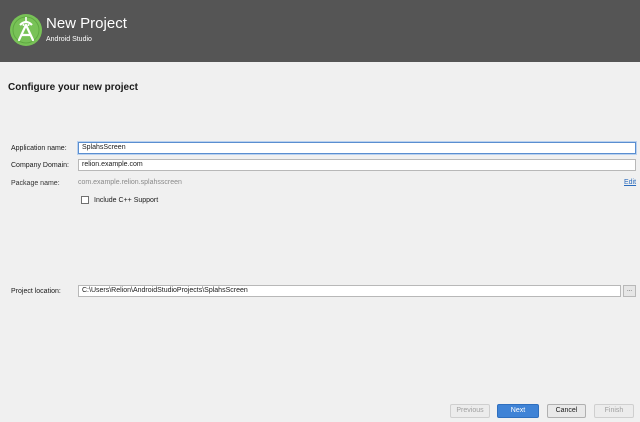 Image resolution: width=640 pixels, height=422 pixels. Describe the element at coordinates (320, 31) in the screenshot. I see `window-header: New Project Android Studio` at that location.